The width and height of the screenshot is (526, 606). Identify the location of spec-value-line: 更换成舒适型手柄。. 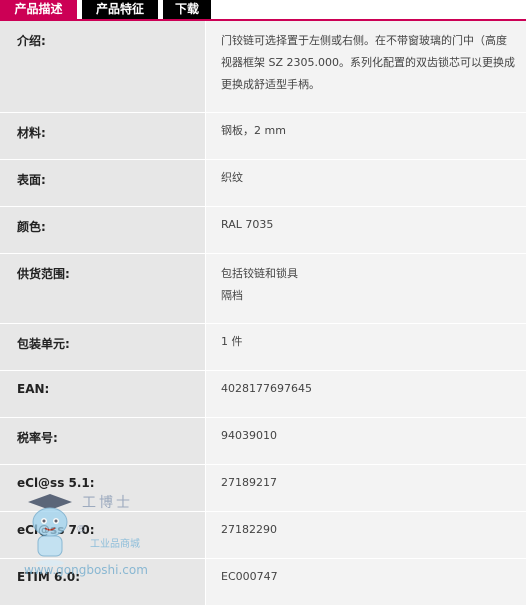
(270, 84).